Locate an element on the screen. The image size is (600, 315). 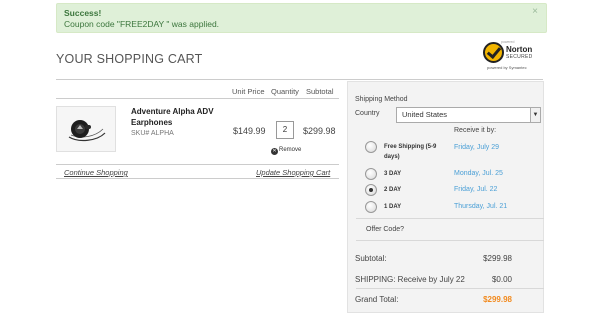
cart-item-divider is located at coordinates (197, 164).